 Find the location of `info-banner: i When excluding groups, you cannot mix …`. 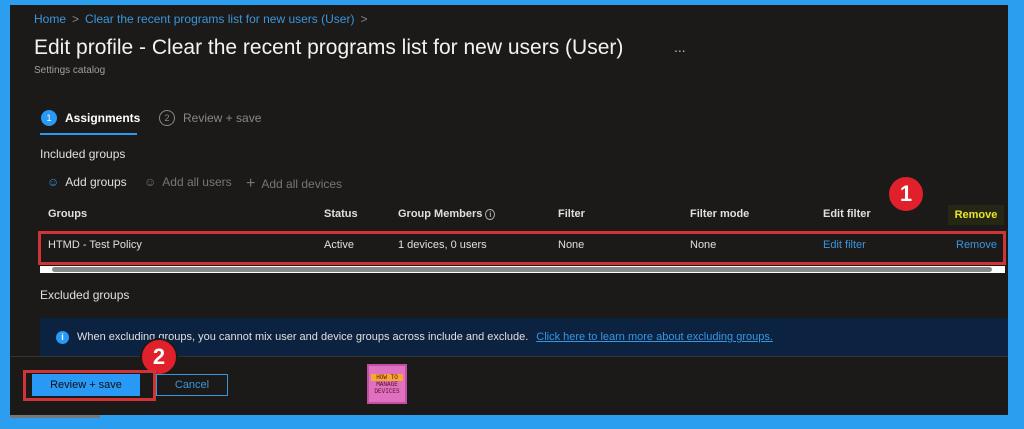

info-banner: i When excluding groups, you cannot mix … is located at coordinates (524, 337).